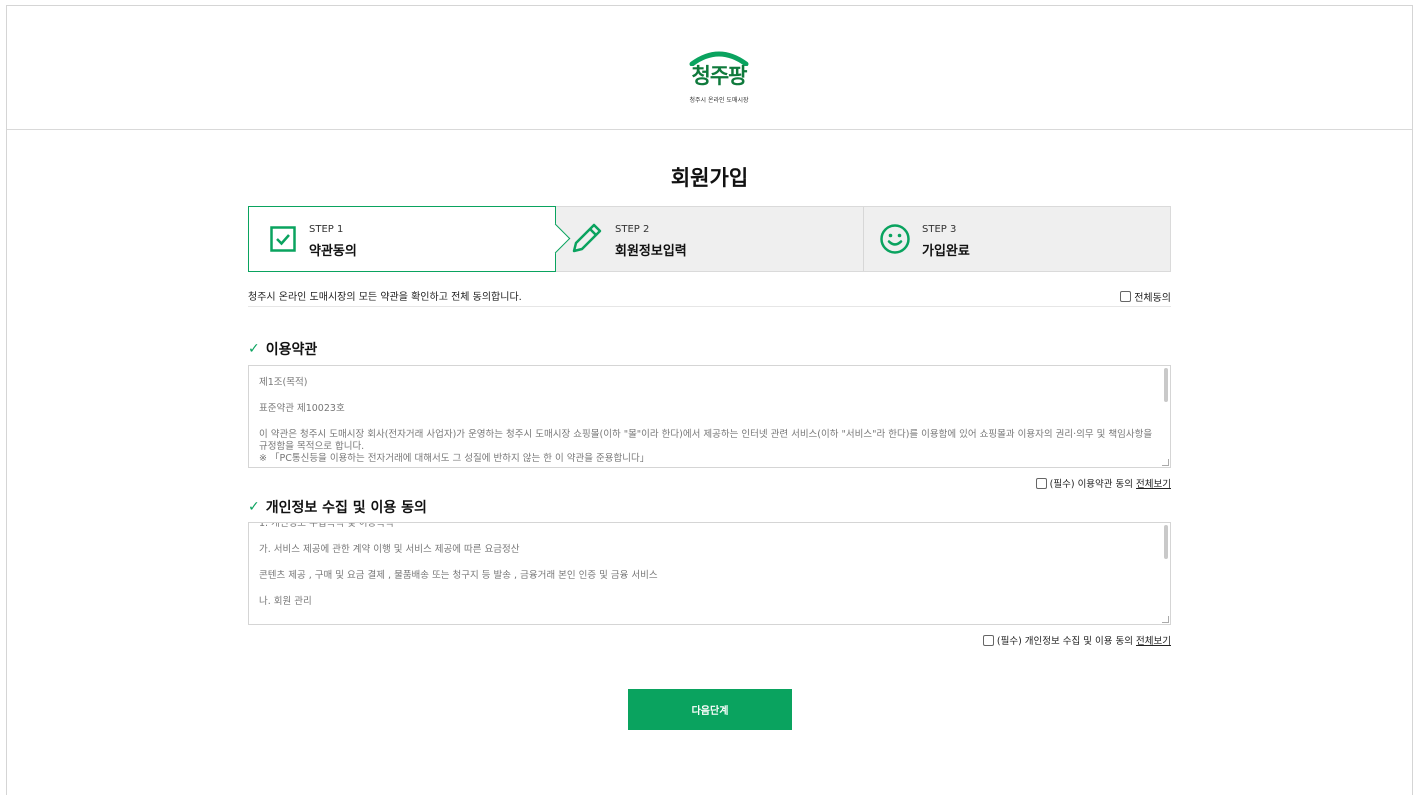 The height and width of the screenshot is (795, 1419). I want to click on privacy-section-title: ✓ 개인정보 수집 및 이용 동의, so click(337, 507).